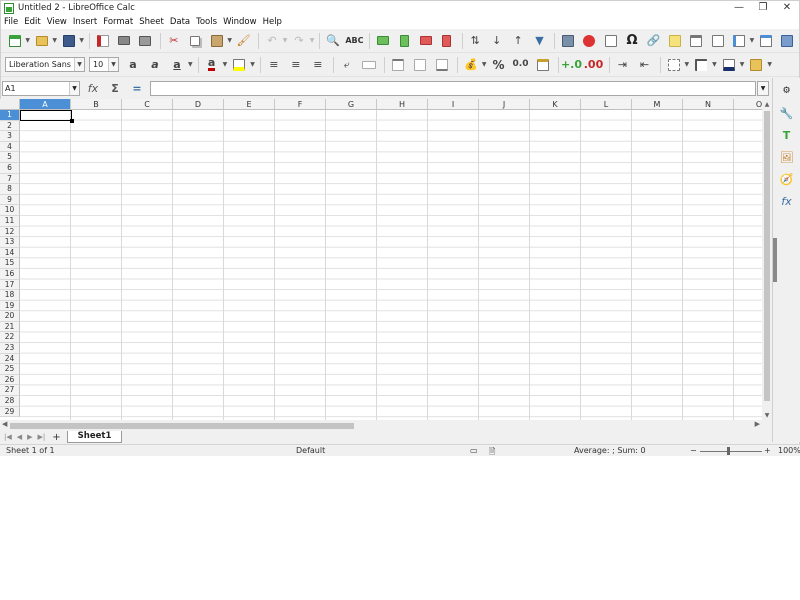 The height and width of the screenshot is (600, 800). I want to click on conditional-format-button, so click(756, 65).